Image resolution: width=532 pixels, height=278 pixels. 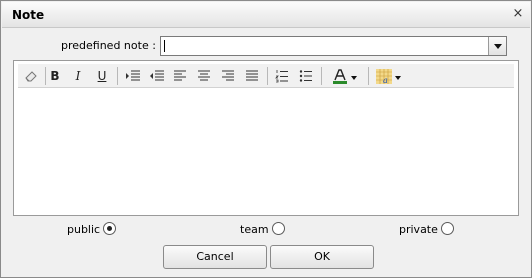 What do you see at coordinates (109, 228) in the screenshot?
I see `radio-public` at bounding box center [109, 228].